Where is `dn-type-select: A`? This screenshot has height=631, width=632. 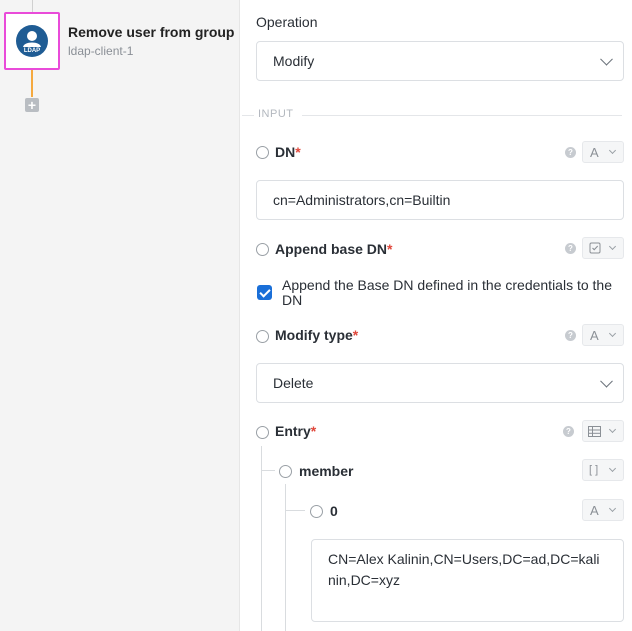
dn-type-select: A is located at coordinates (603, 152).